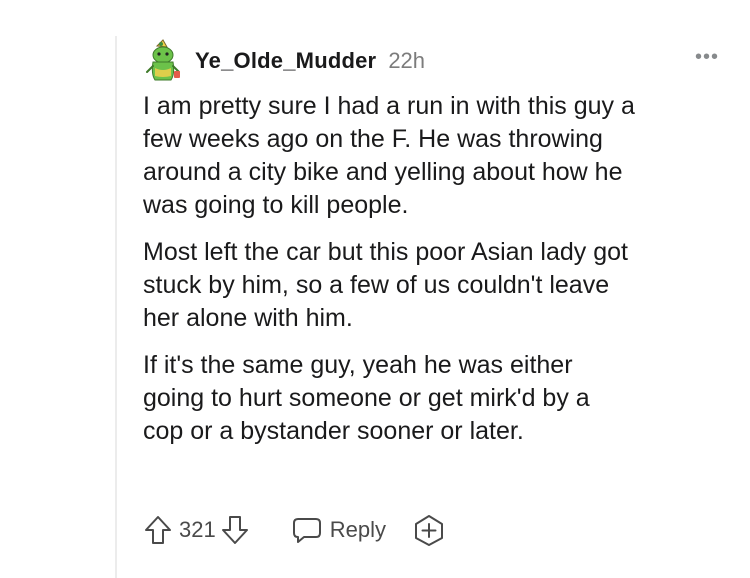 This screenshot has width=750, height=578. What do you see at coordinates (429, 530) in the screenshot?
I see `award-plus-icon` at bounding box center [429, 530].